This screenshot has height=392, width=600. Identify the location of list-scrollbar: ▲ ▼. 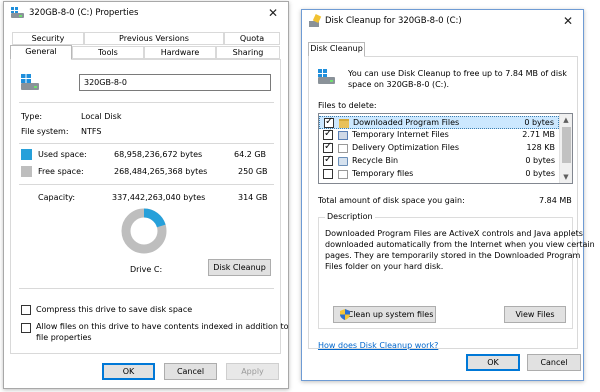
(565, 148).